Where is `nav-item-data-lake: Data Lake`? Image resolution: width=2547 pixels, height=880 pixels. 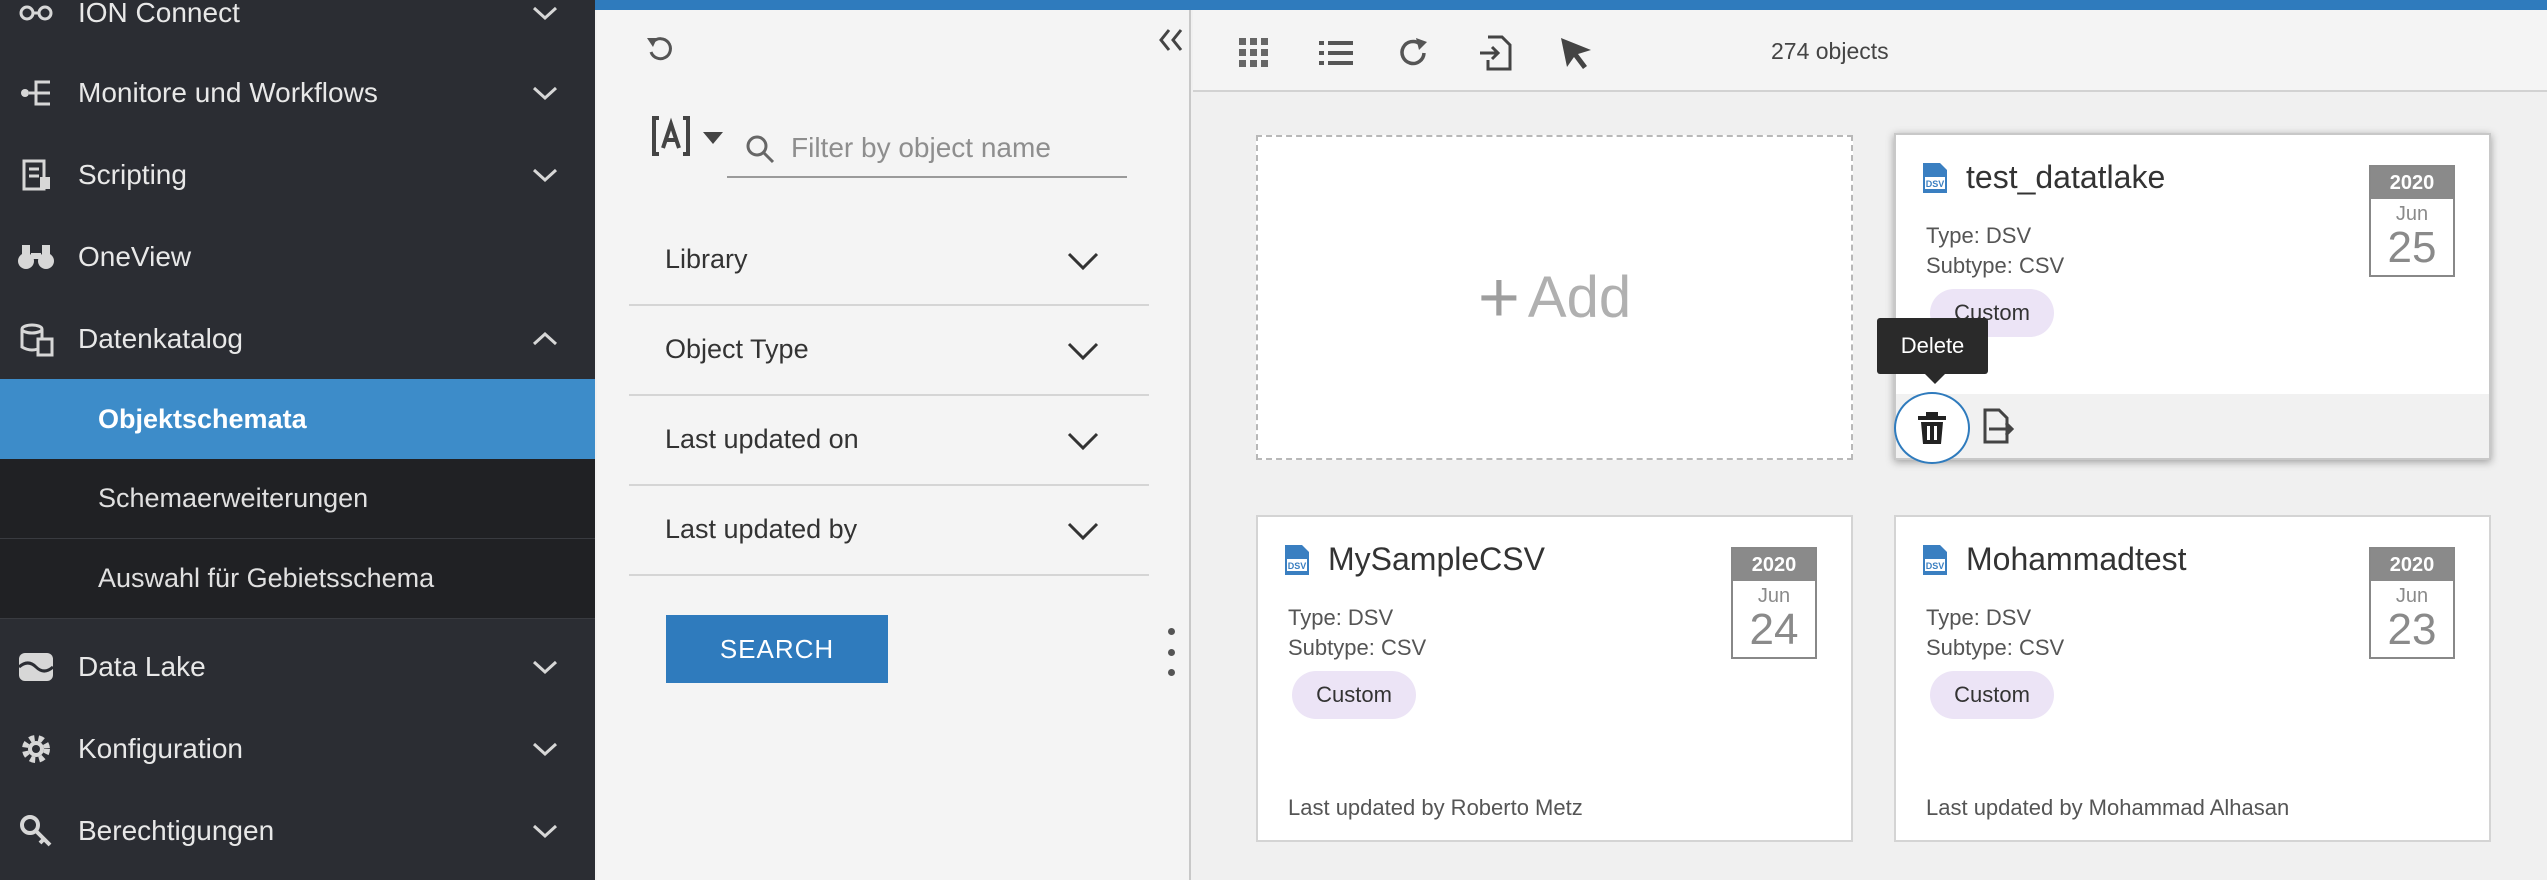 nav-item-data-lake: Data Lake is located at coordinates (297, 667).